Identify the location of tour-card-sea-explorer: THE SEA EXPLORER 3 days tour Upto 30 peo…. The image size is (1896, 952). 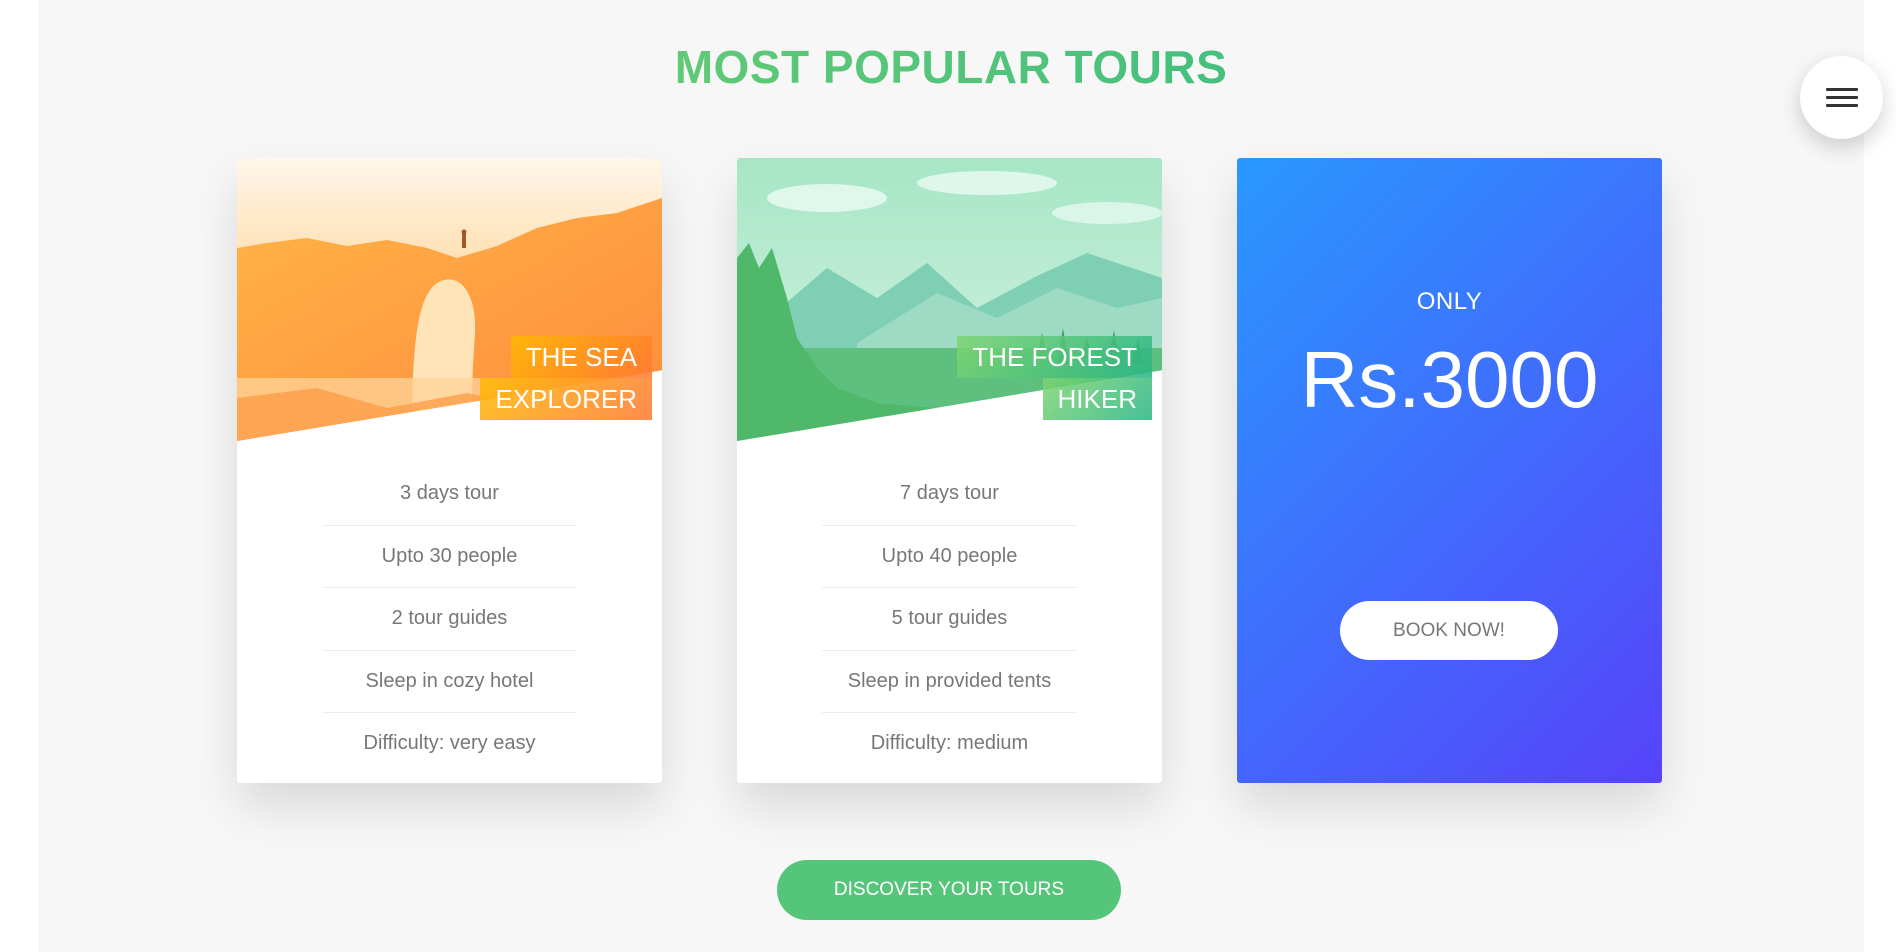
(449, 470).